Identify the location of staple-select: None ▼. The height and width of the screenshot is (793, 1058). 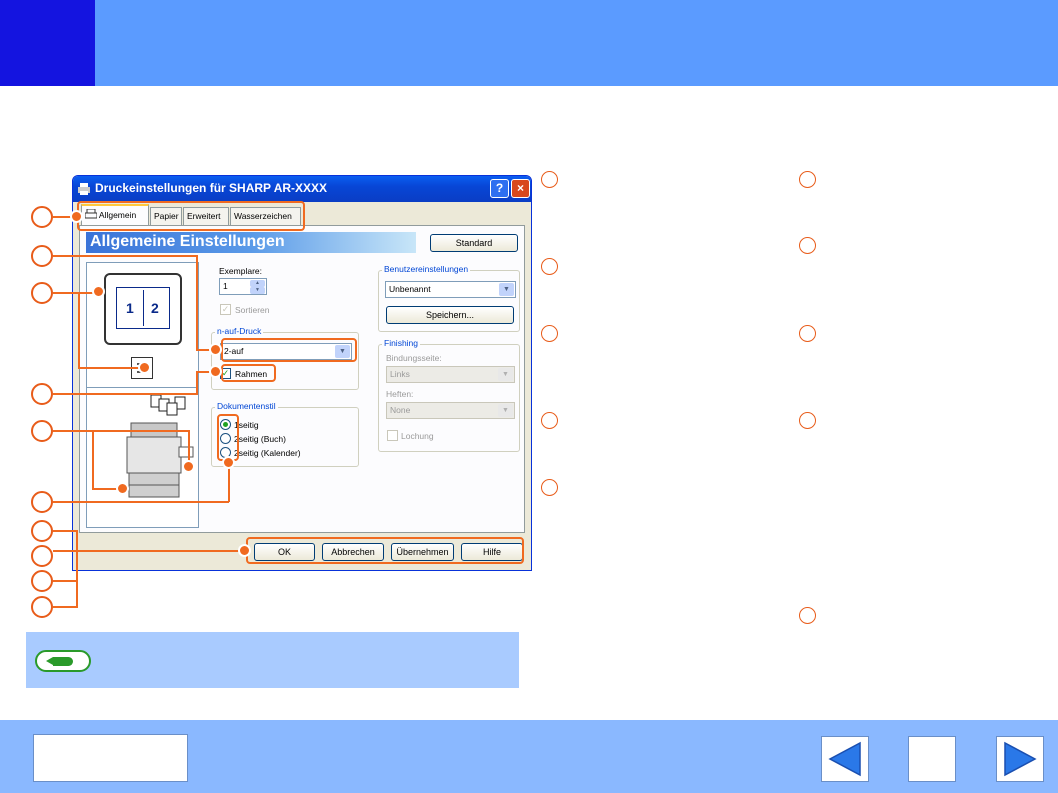
(450, 410).